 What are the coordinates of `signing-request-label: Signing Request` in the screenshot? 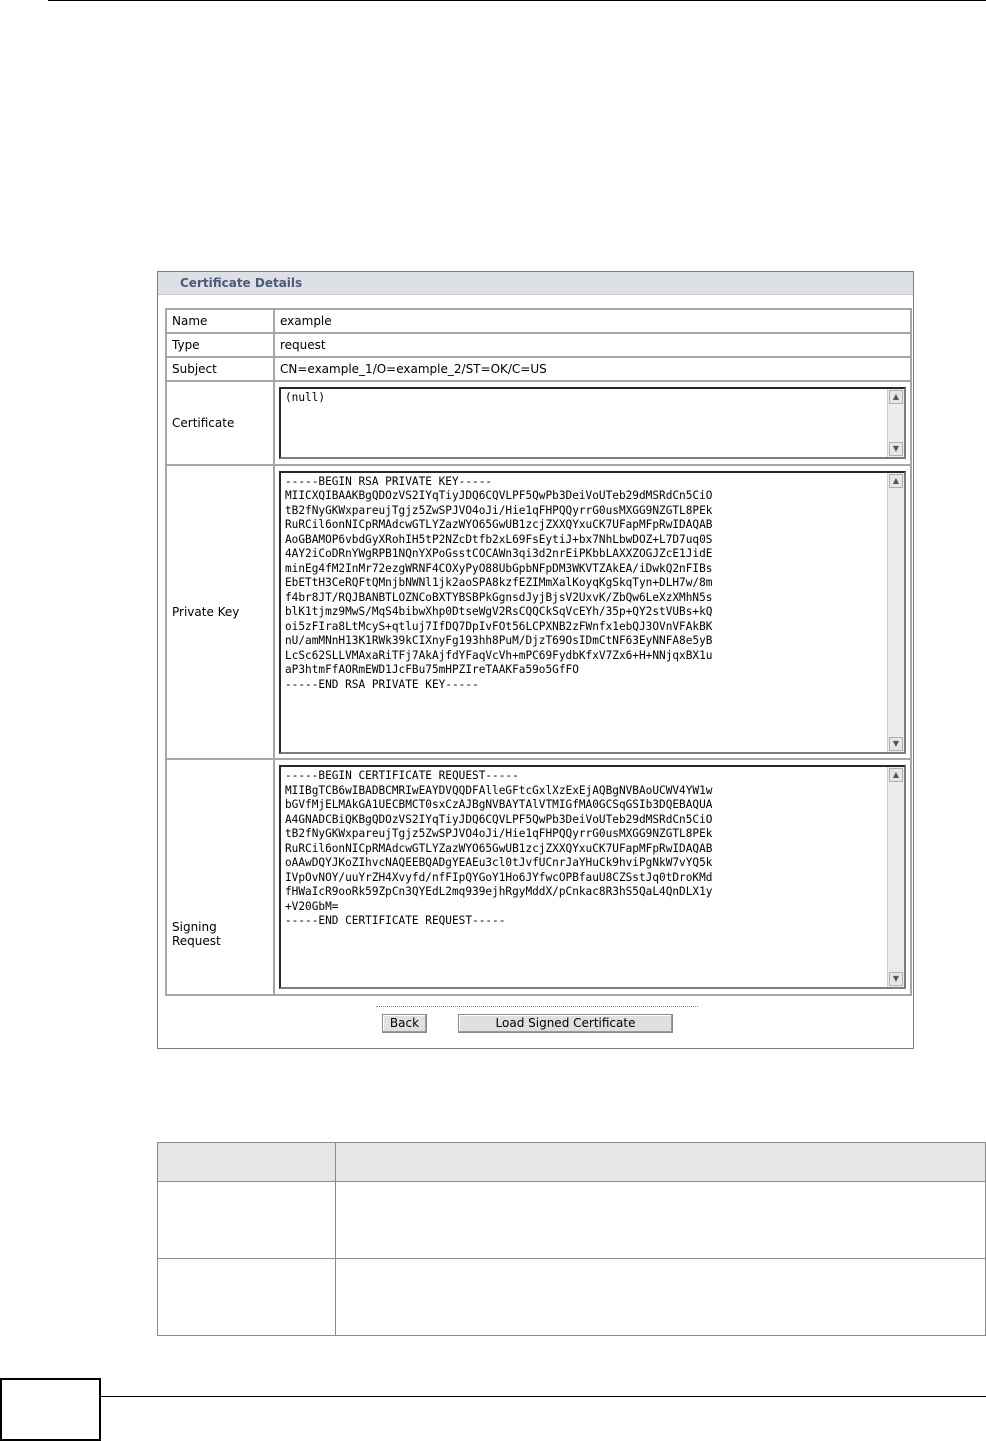 It's located at (220, 877).